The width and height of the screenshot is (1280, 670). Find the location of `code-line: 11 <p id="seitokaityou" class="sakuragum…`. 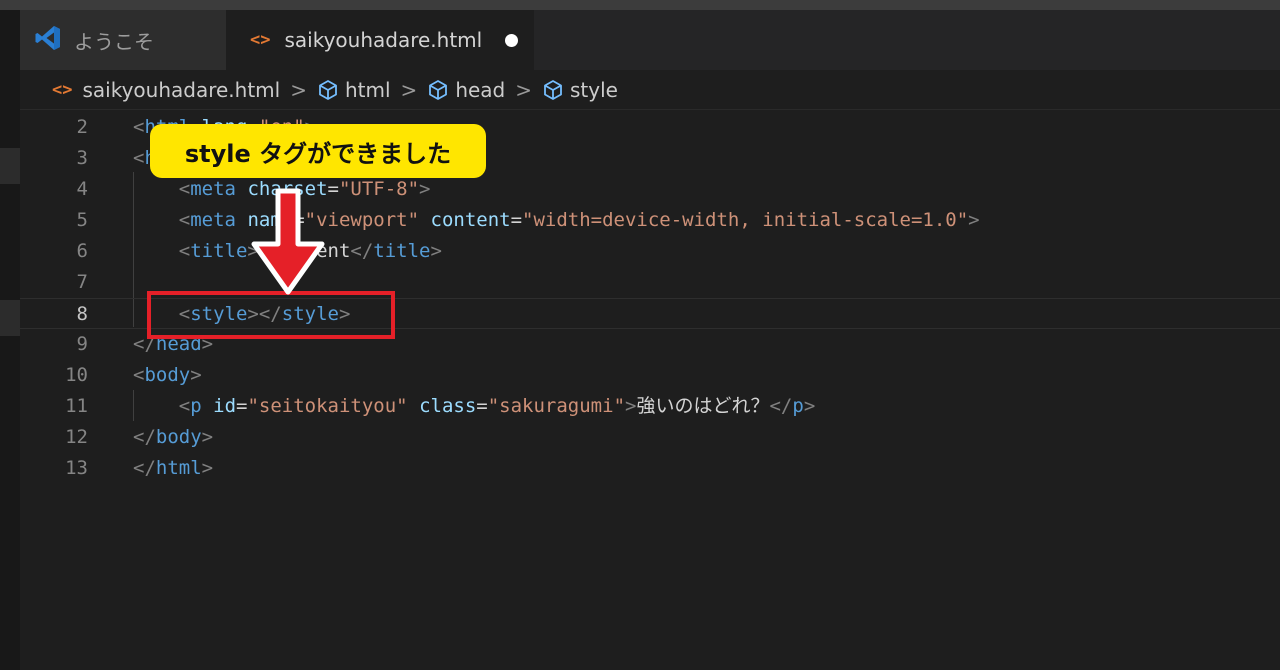

code-line: 11 <p id="seitokaityou" class="sakuragum… is located at coordinates (650, 406).